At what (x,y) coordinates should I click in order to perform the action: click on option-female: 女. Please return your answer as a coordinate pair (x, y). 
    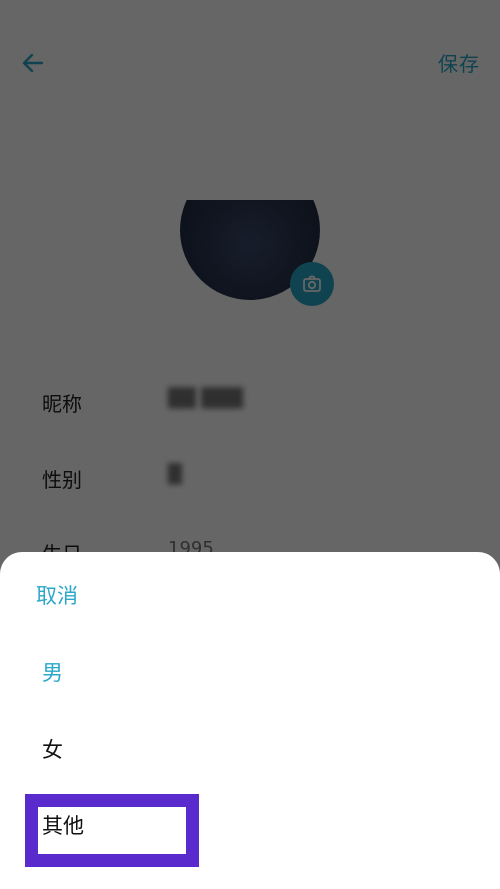
    Looking at the image, I should click on (52, 750).